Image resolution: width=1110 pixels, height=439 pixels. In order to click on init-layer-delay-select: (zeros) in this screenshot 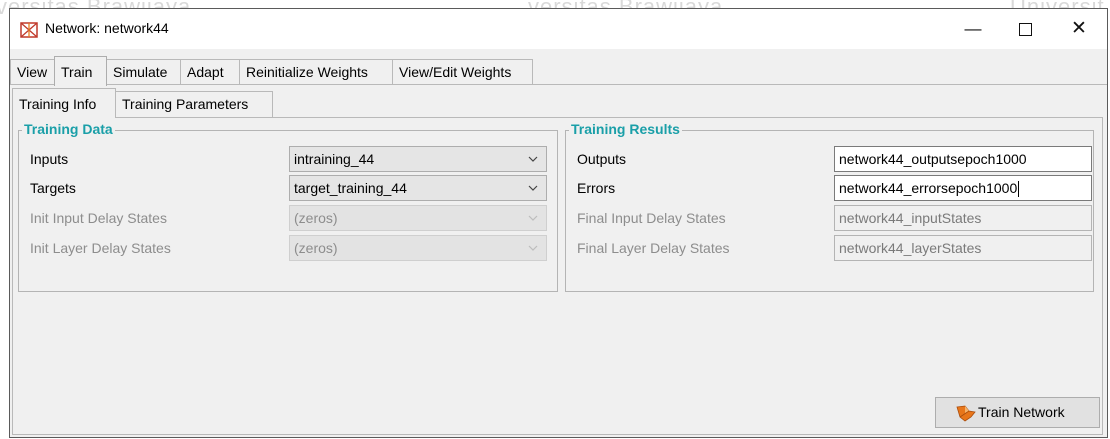, I will do `click(418, 248)`.